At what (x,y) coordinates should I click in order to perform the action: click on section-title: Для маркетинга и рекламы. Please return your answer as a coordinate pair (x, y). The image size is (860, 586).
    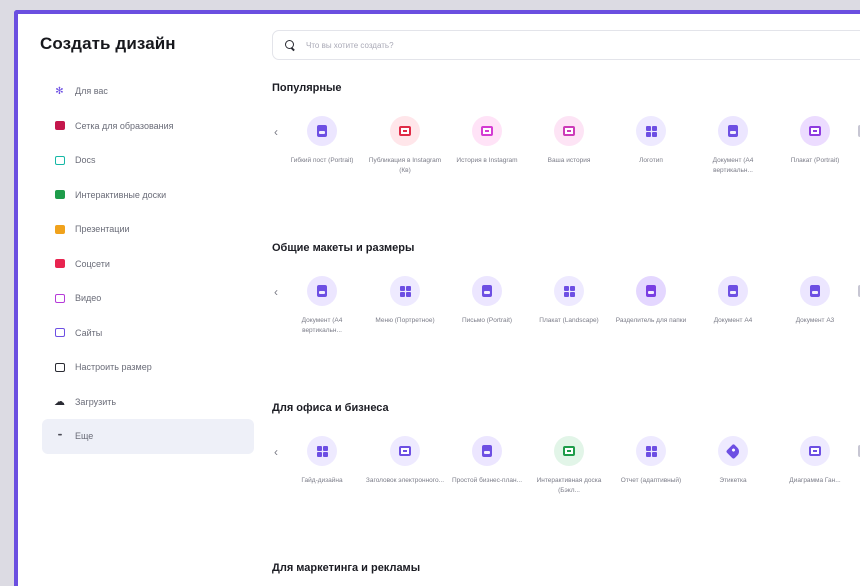
    Looking at the image, I should click on (346, 568).